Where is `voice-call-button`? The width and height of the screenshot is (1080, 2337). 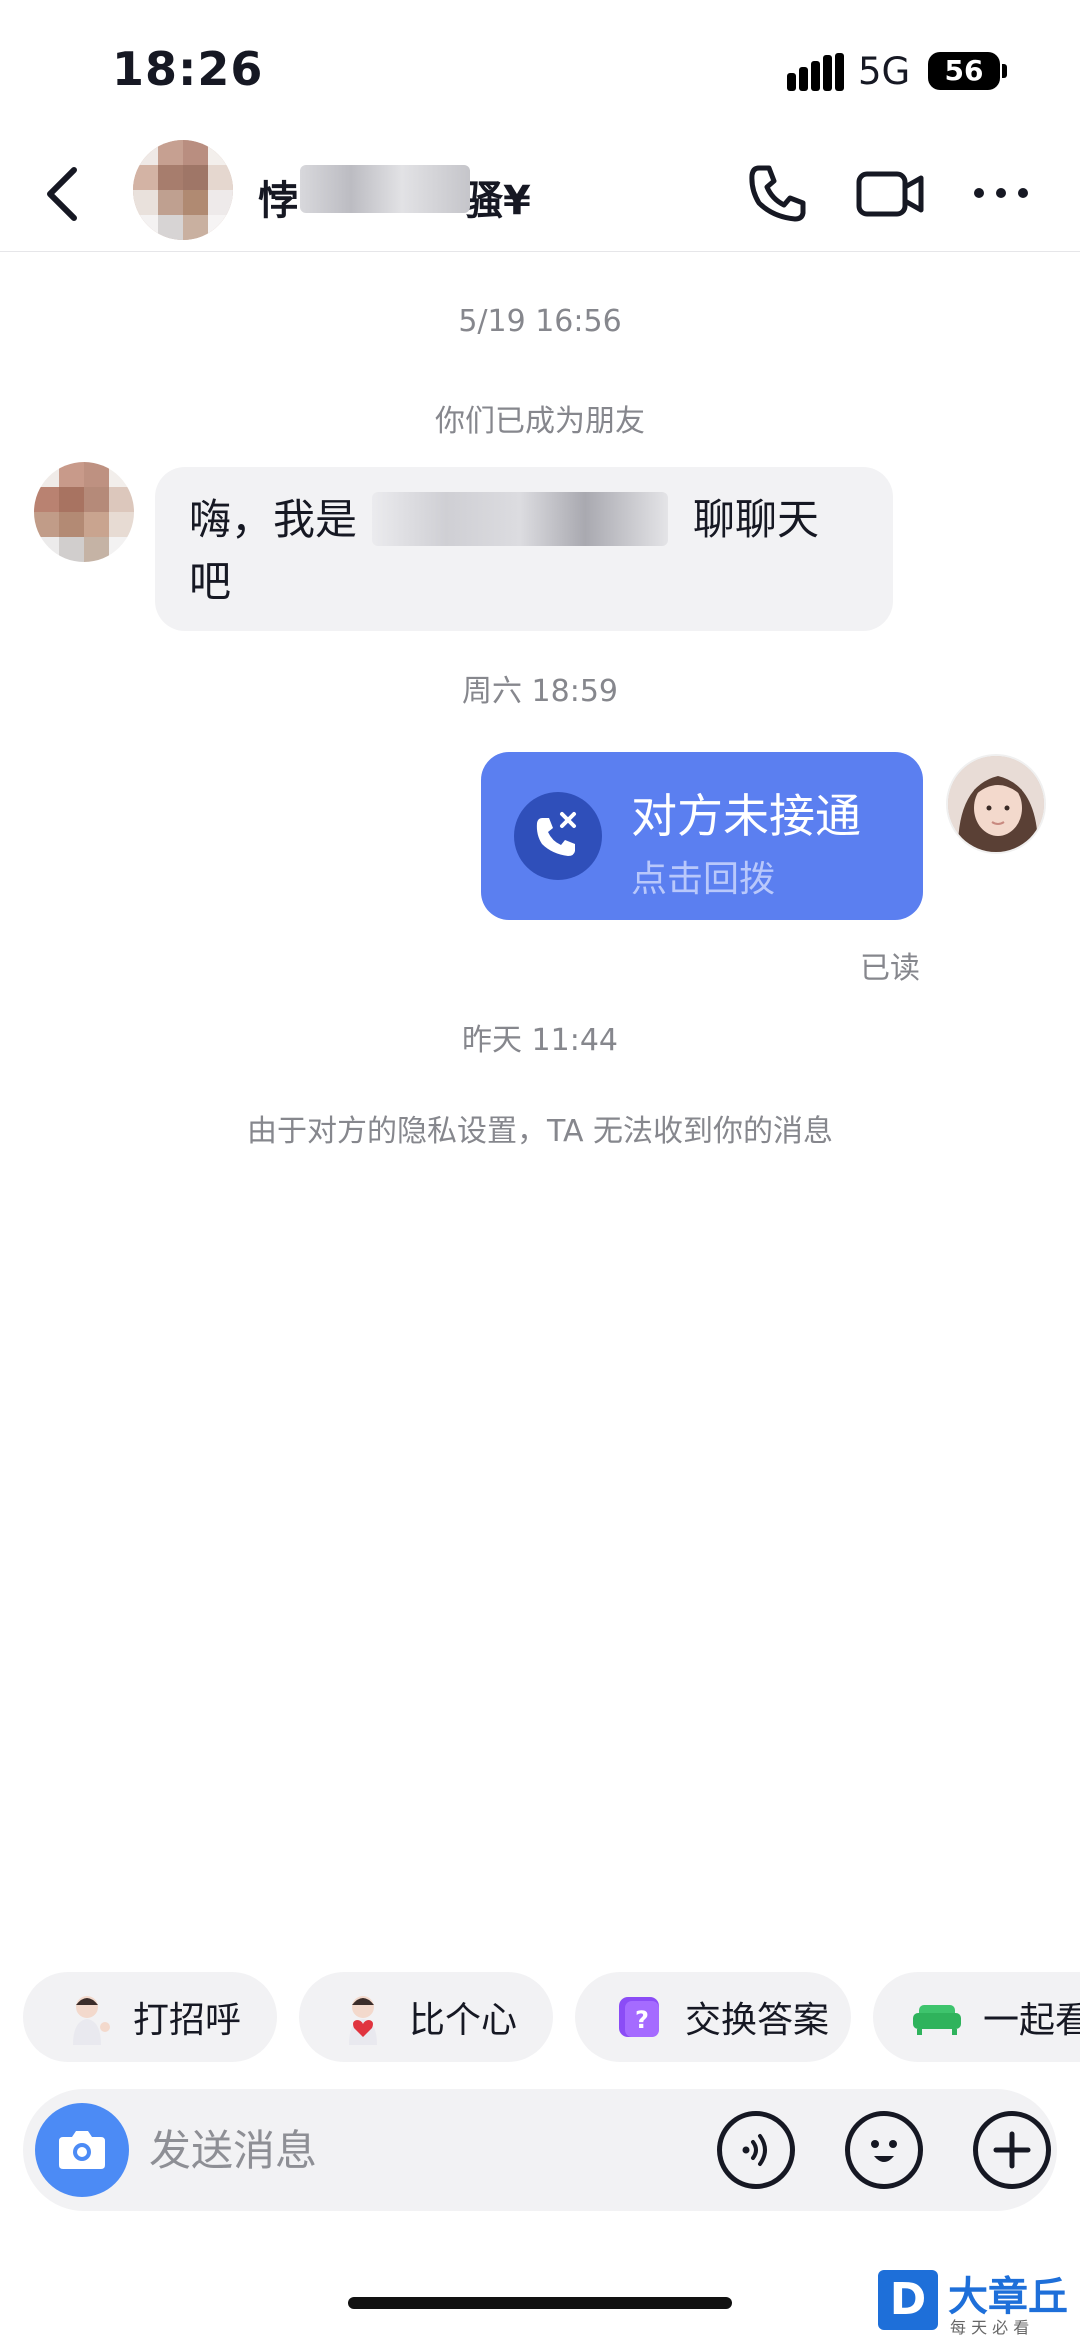 voice-call-button is located at coordinates (778, 193).